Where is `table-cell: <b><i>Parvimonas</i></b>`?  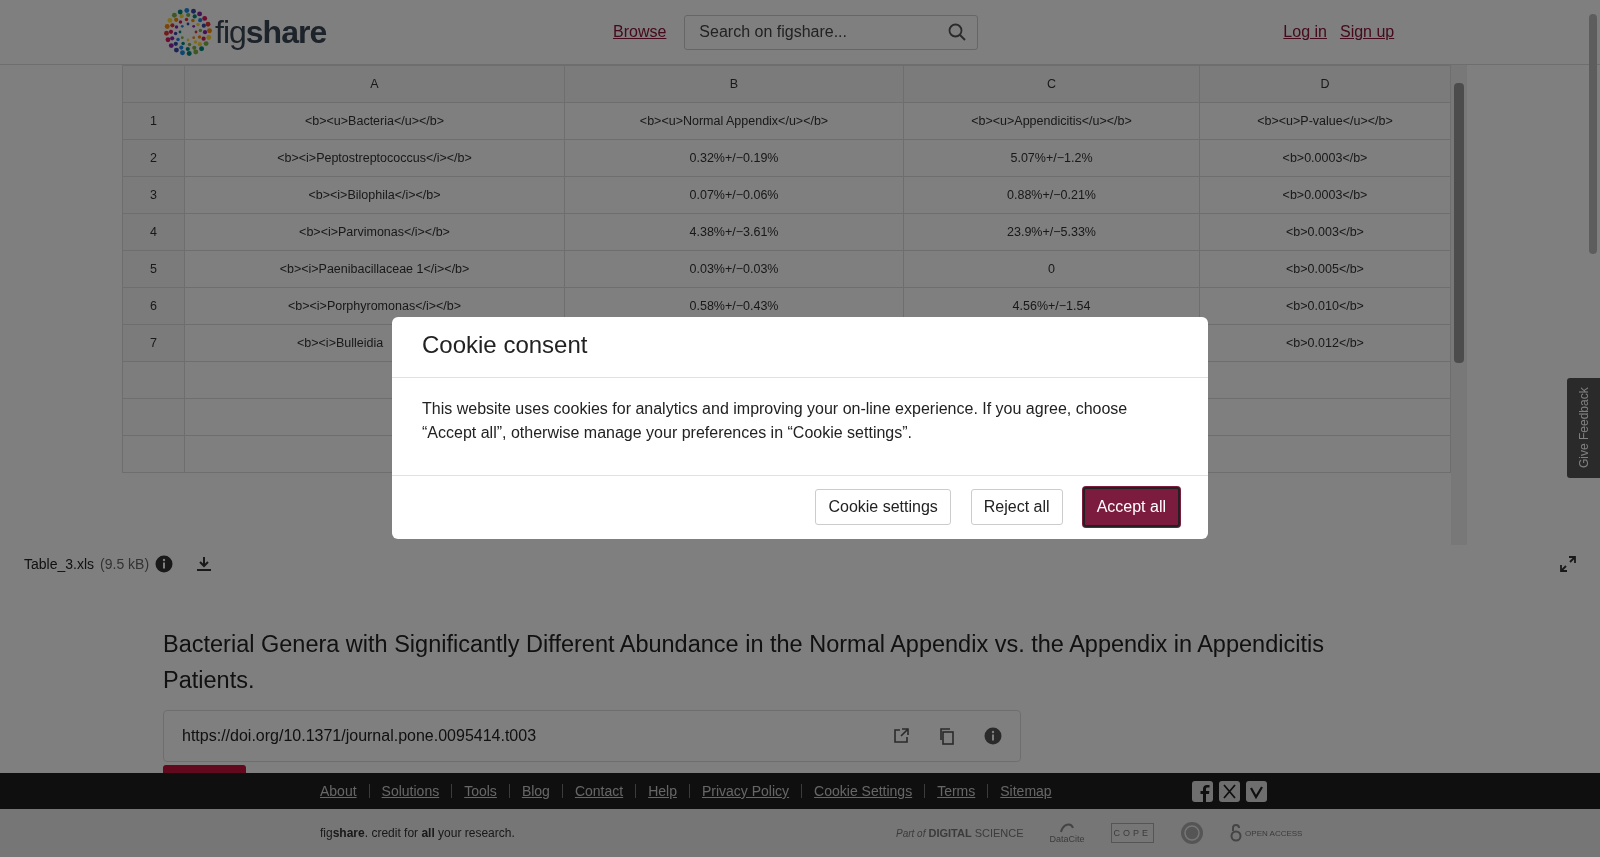 table-cell: <b><i>Parvimonas</i></b> is located at coordinates (374, 232).